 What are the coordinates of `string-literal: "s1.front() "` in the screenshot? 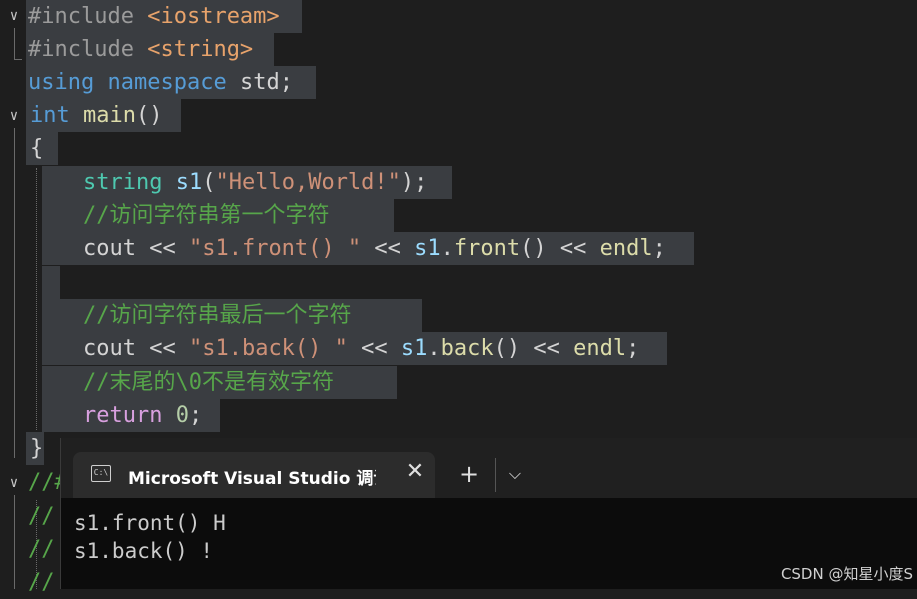 It's located at (275, 248).